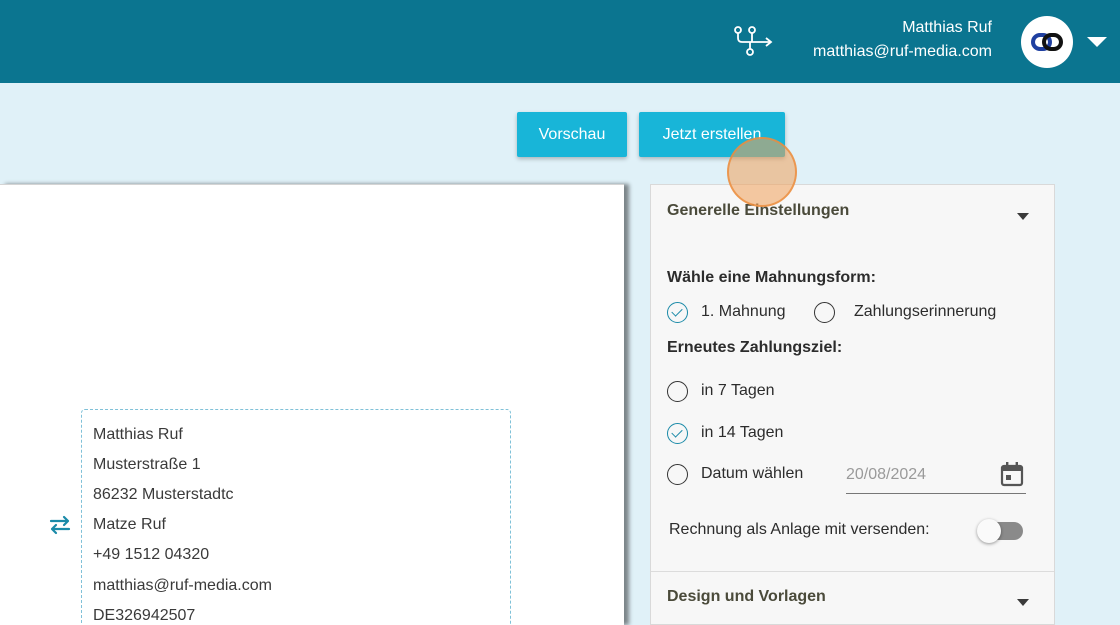 Image resolution: width=1120 pixels, height=625 pixels. I want to click on address-email: matthias@ruf-media.com, so click(182, 585).